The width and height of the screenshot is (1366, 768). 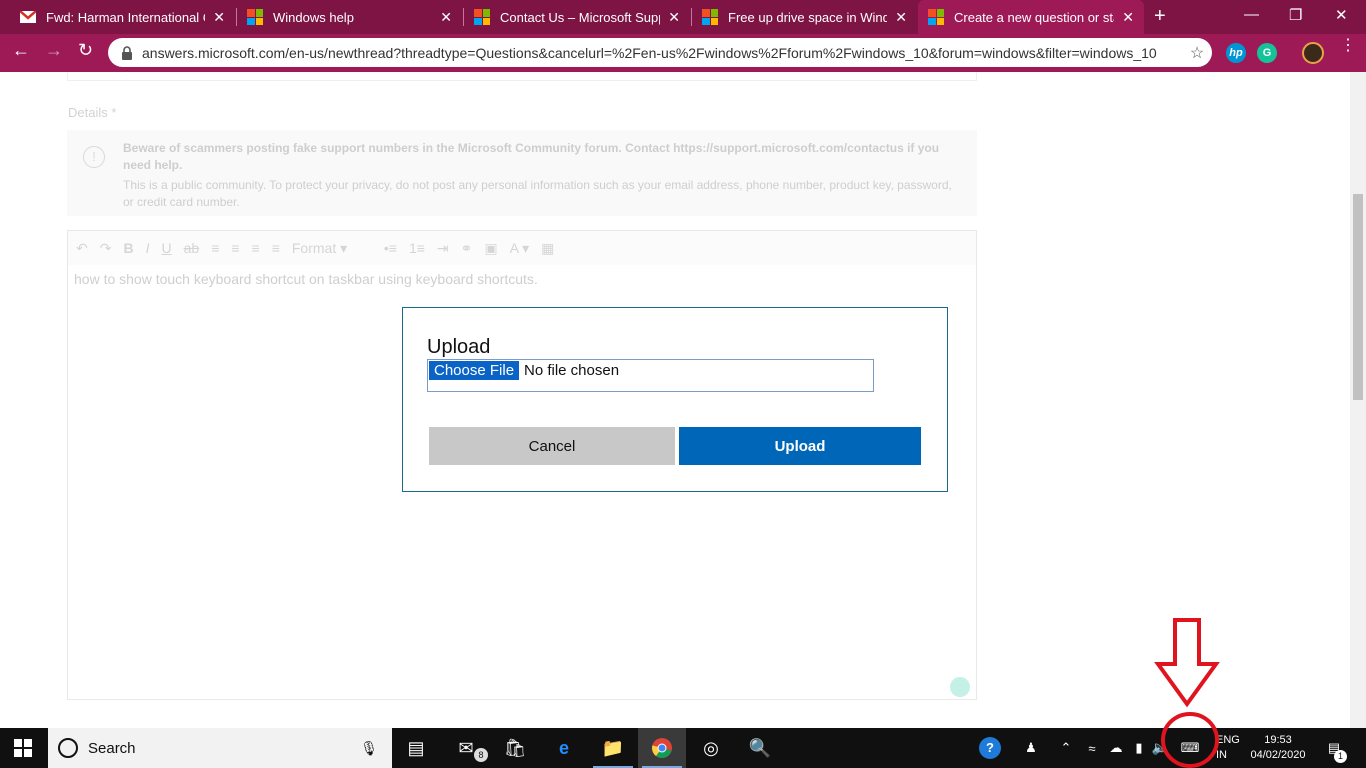 I want to click on link-icon: ⚭, so click(x=466, y=247).